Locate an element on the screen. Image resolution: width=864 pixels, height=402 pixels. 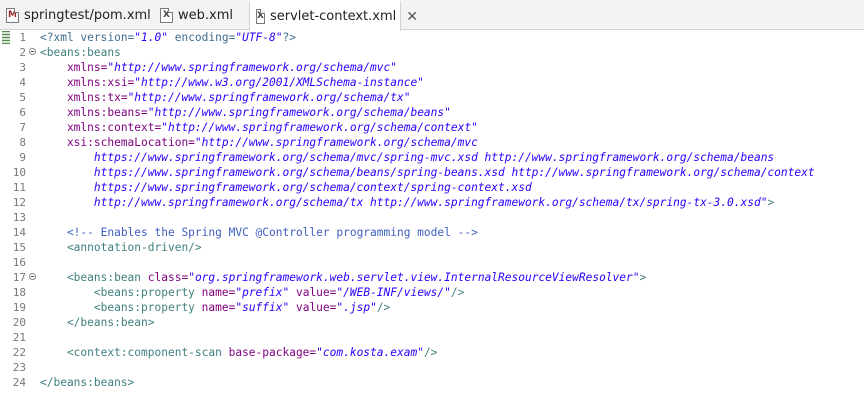
line-number: 11 is located at coordinates (19, 187).